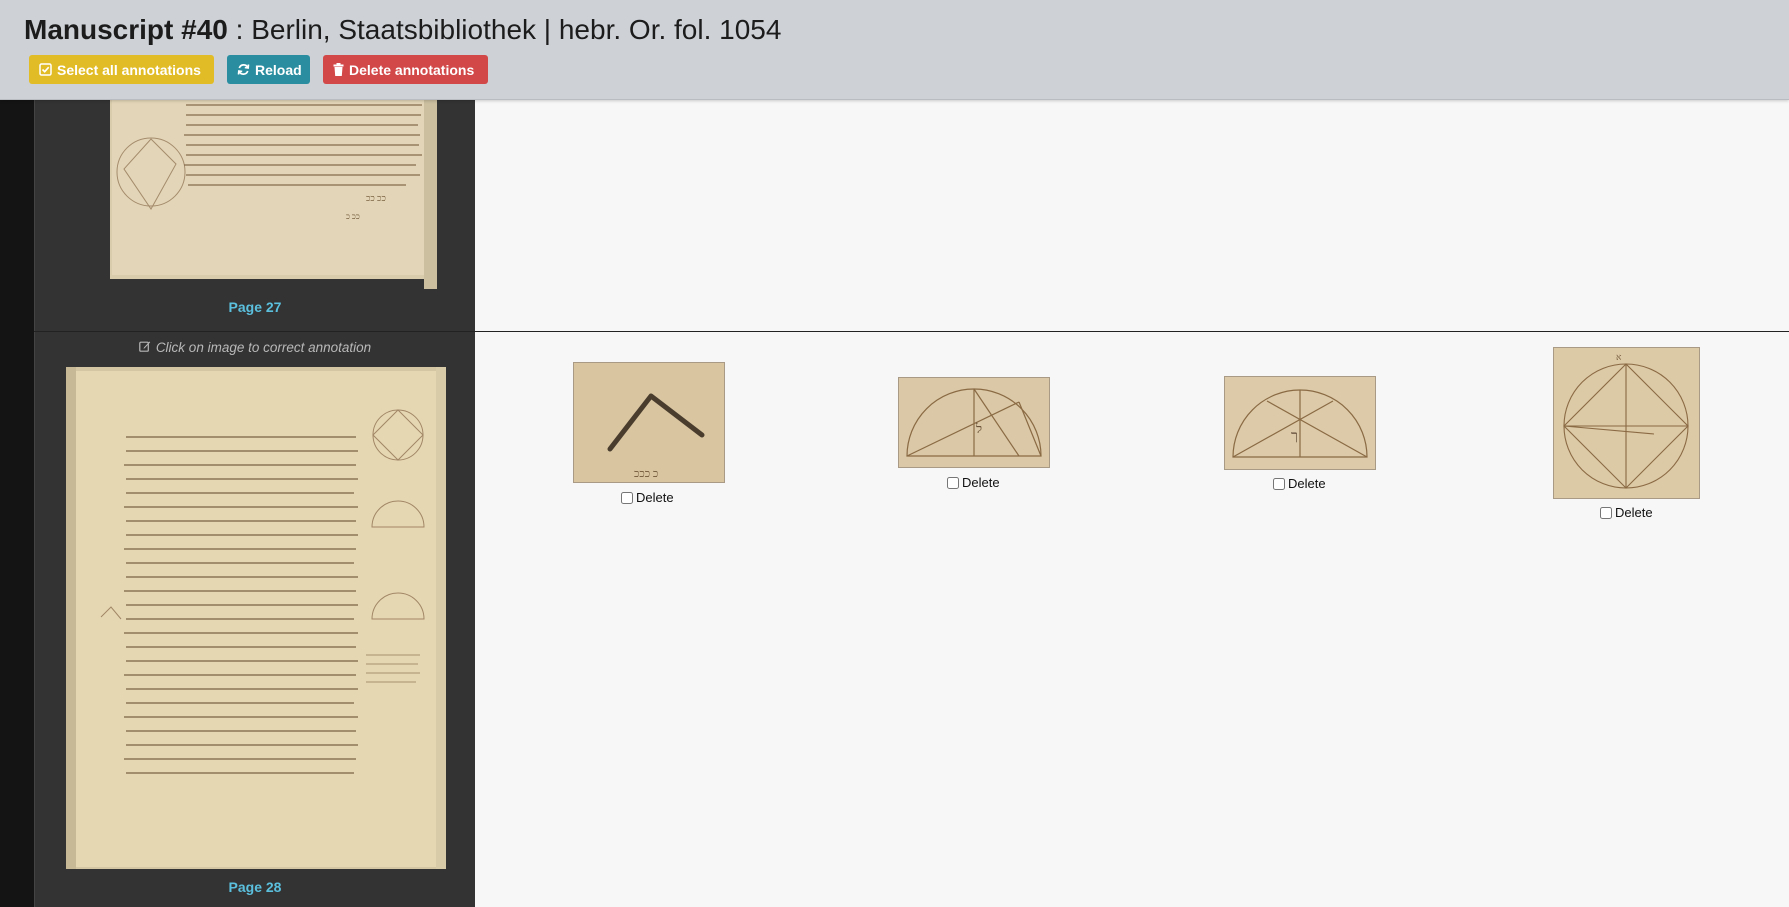  I want to click on select-all-label: Select all annotations, so click(129, 69).